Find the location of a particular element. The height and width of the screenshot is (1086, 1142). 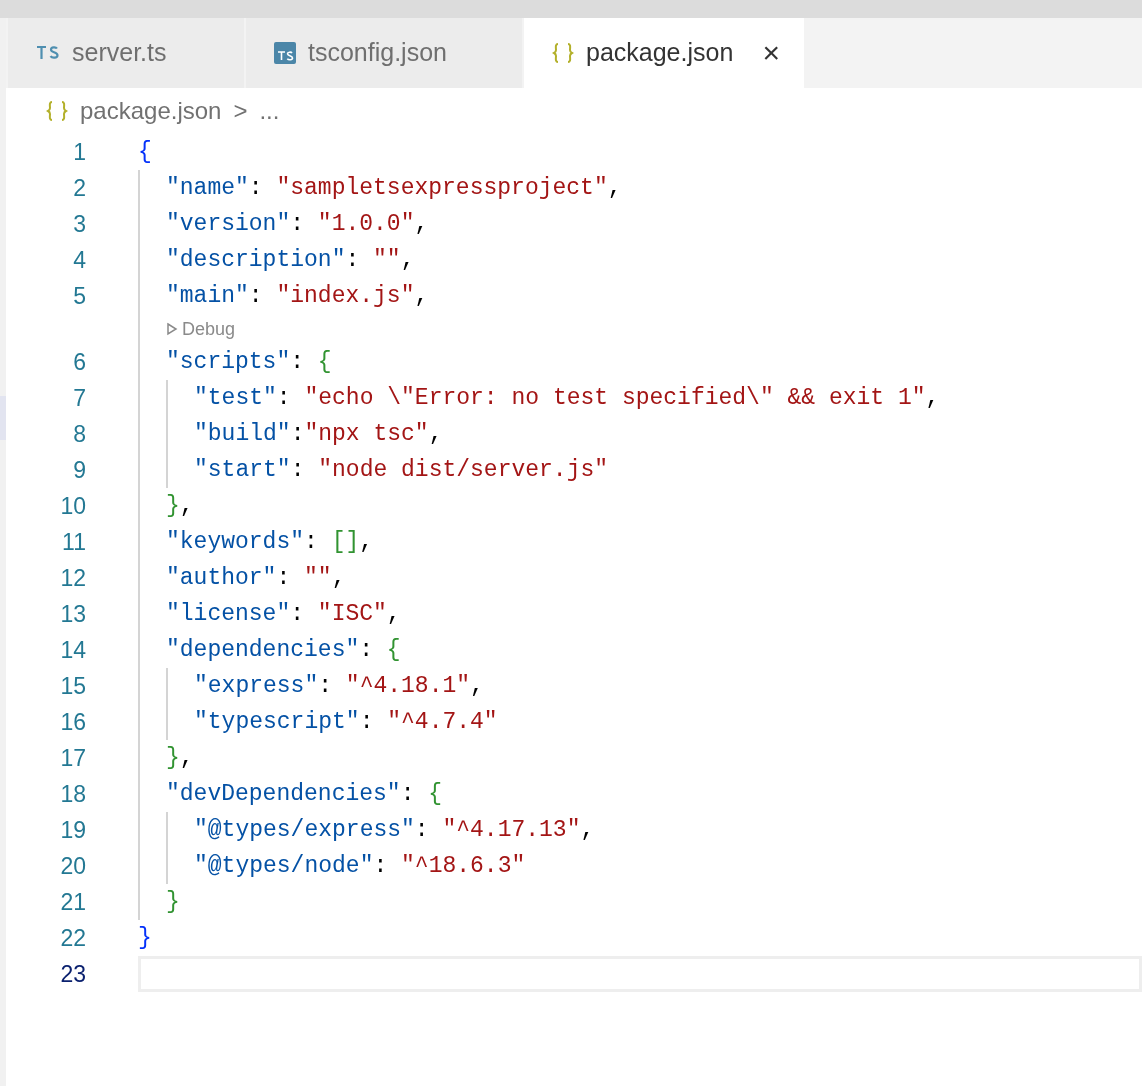

editor-tab: package.json × is located at coordinates (664, 53).